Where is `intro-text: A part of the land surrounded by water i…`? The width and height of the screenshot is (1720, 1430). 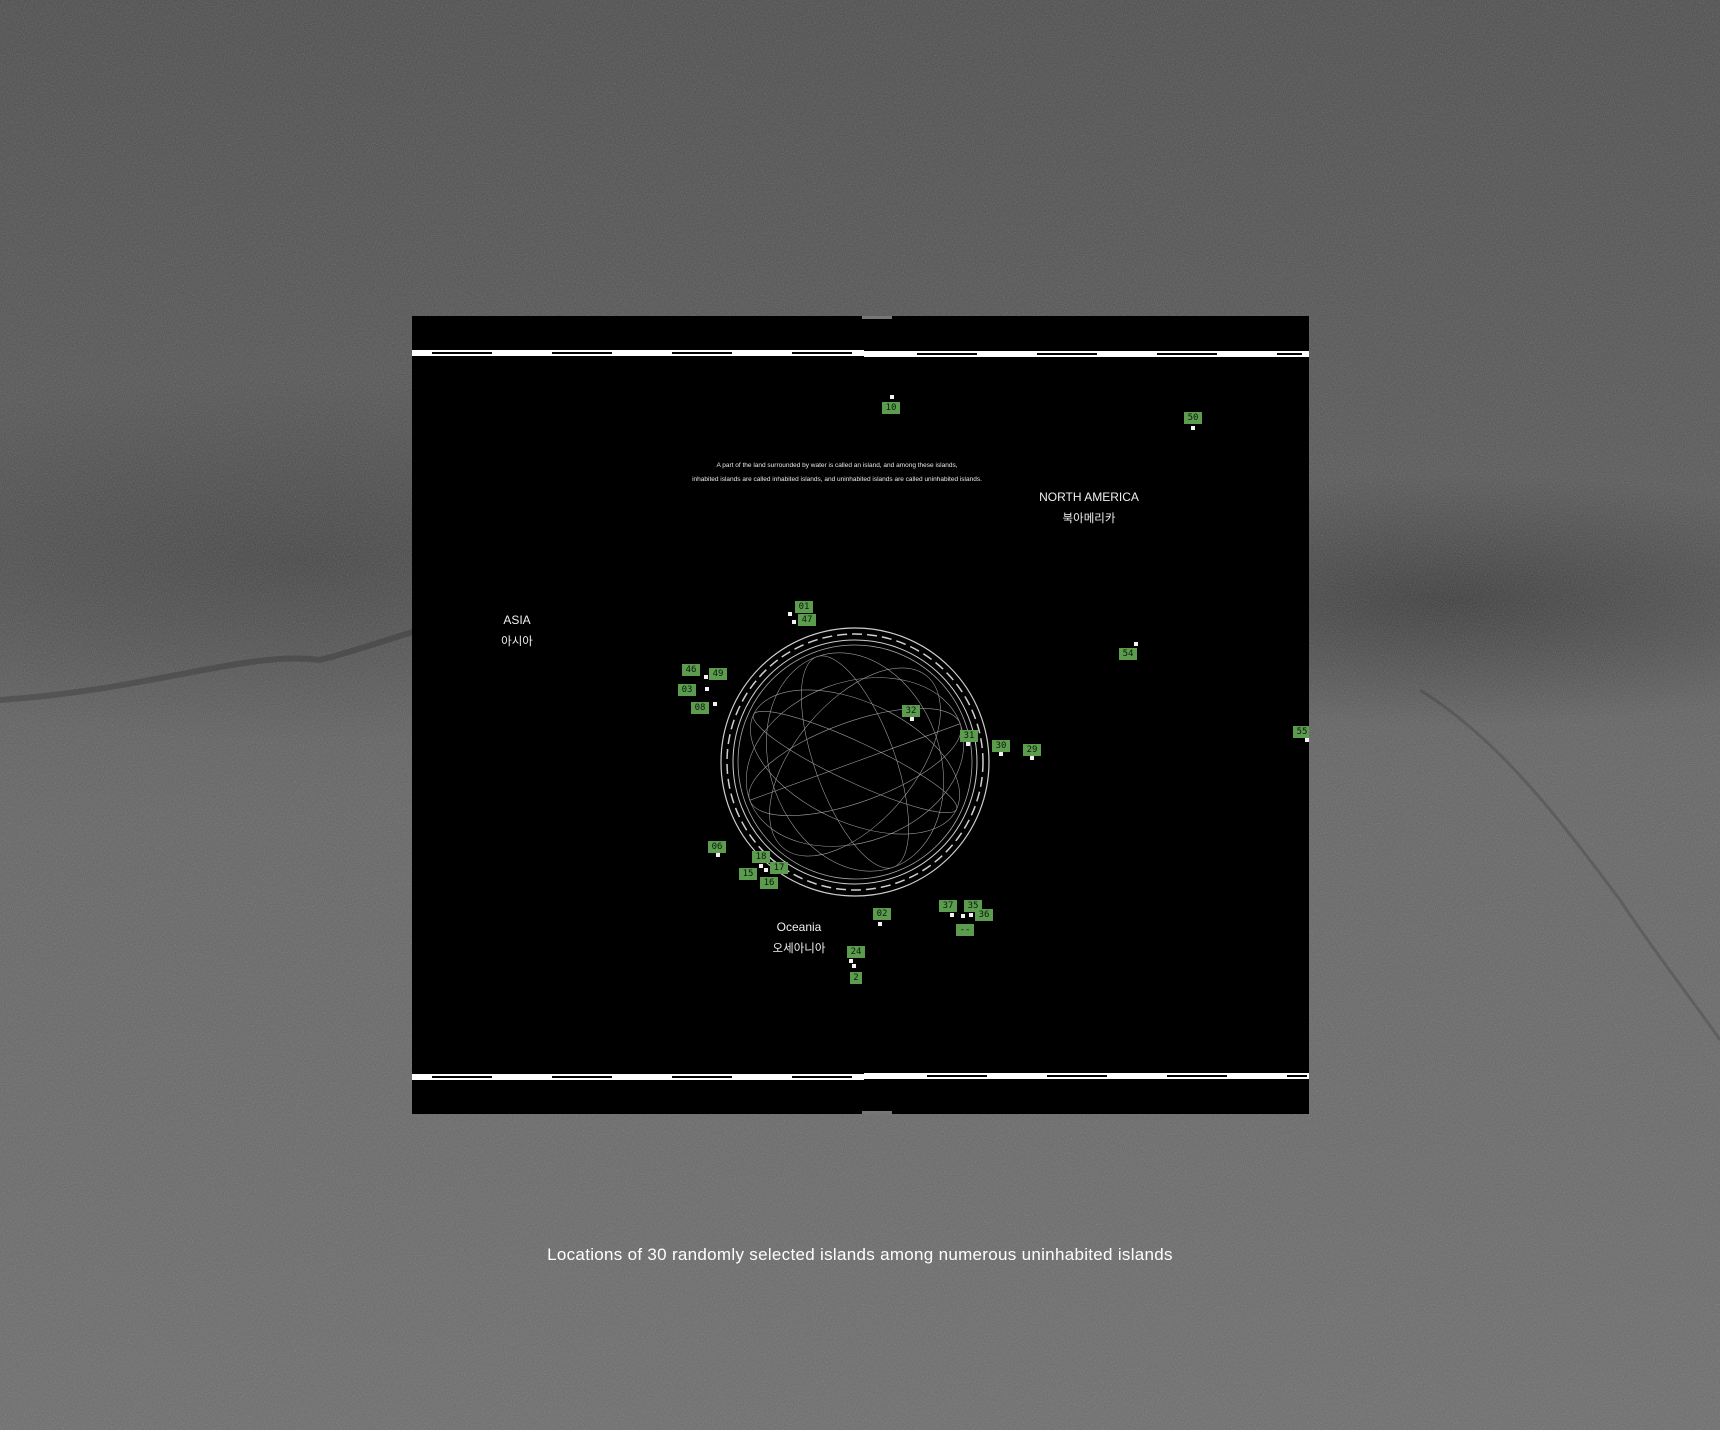
intro-text: A part of the land surrounded by water i… is located at coordinates (837, 473).